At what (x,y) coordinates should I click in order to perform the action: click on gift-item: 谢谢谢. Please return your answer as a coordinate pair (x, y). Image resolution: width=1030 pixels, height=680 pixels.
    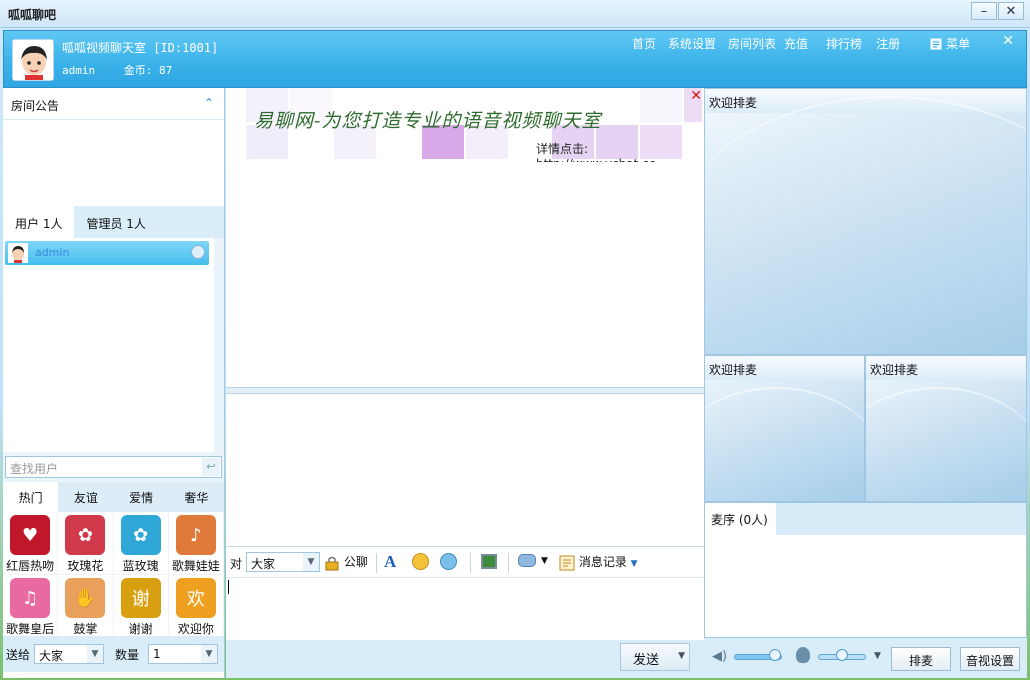
    Looking at the image, I should click on (141, 606).